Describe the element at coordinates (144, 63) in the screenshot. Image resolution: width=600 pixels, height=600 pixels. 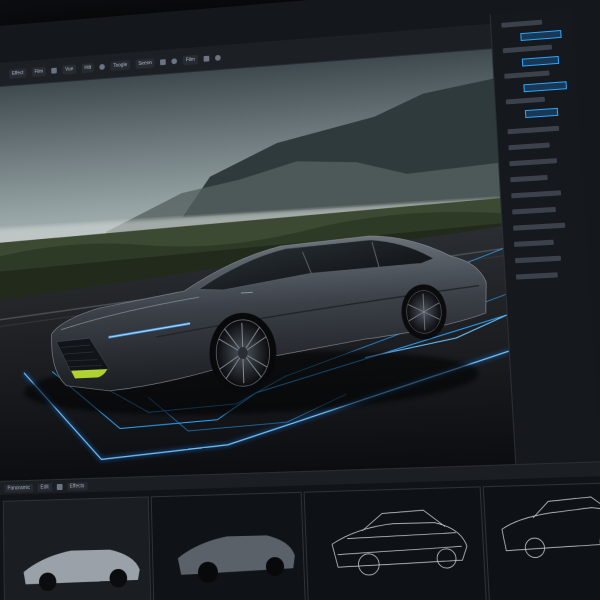
I see `toolbar-menu-seeon: Seeon` at that location.